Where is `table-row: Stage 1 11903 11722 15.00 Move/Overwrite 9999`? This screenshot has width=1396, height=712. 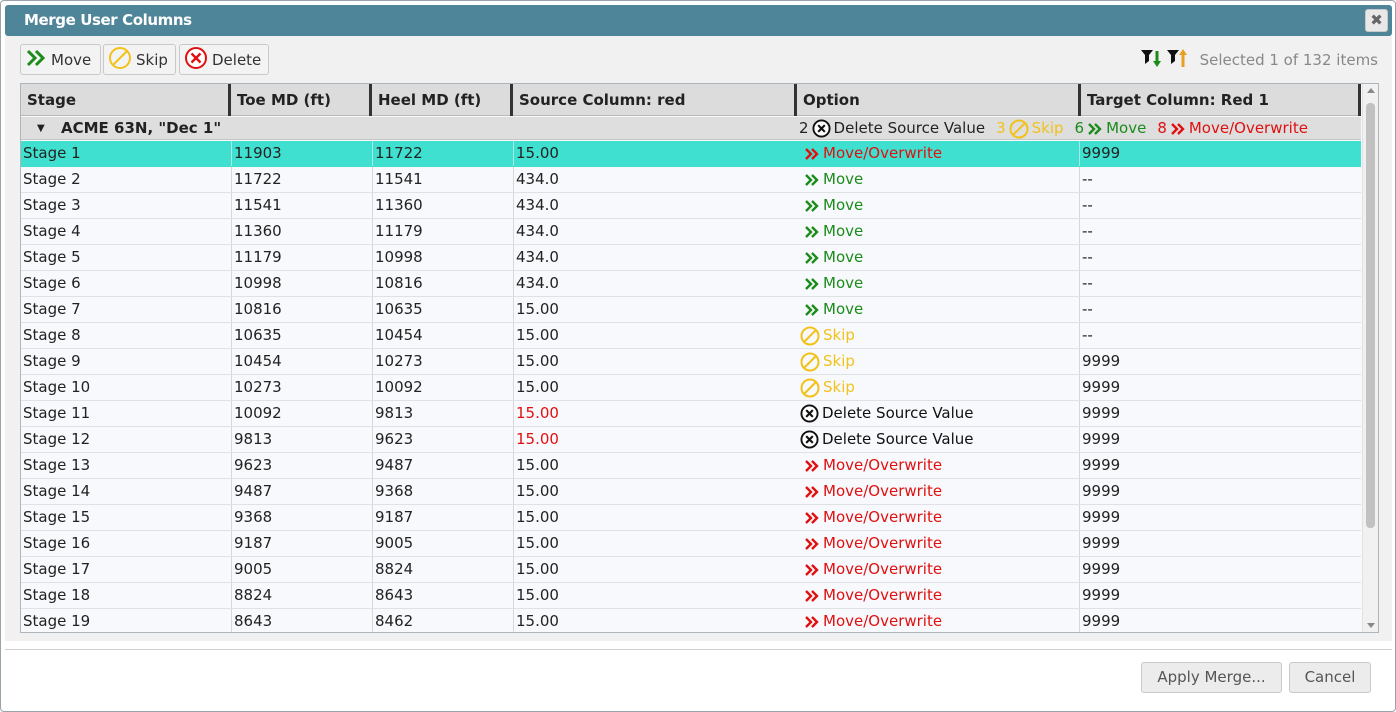 table-row: Stage 1 11903 11722 15.00 Move/Overwrite 9999 is located at coordinates (691, 154).